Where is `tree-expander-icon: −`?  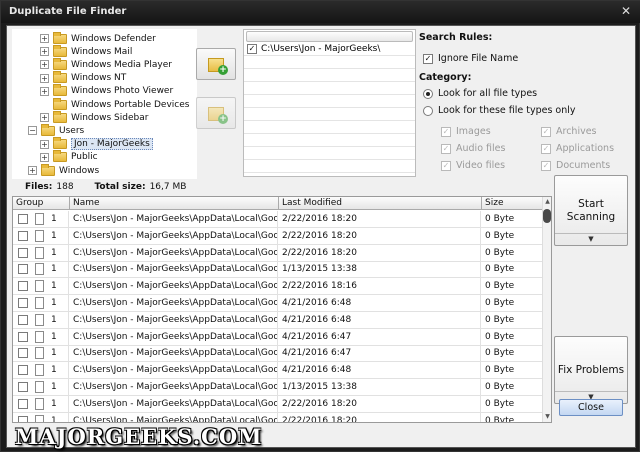 tree-expander-icon: − is located at coordinates (32, 131).